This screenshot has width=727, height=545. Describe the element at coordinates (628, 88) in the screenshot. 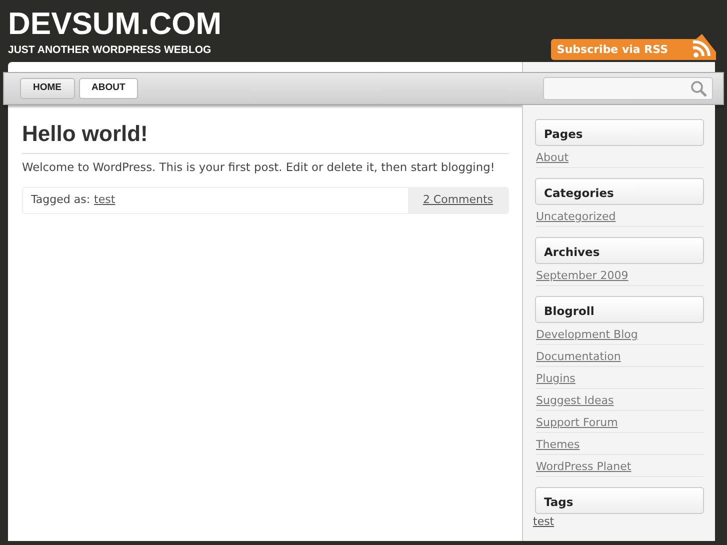

I see `search-field` at that location.